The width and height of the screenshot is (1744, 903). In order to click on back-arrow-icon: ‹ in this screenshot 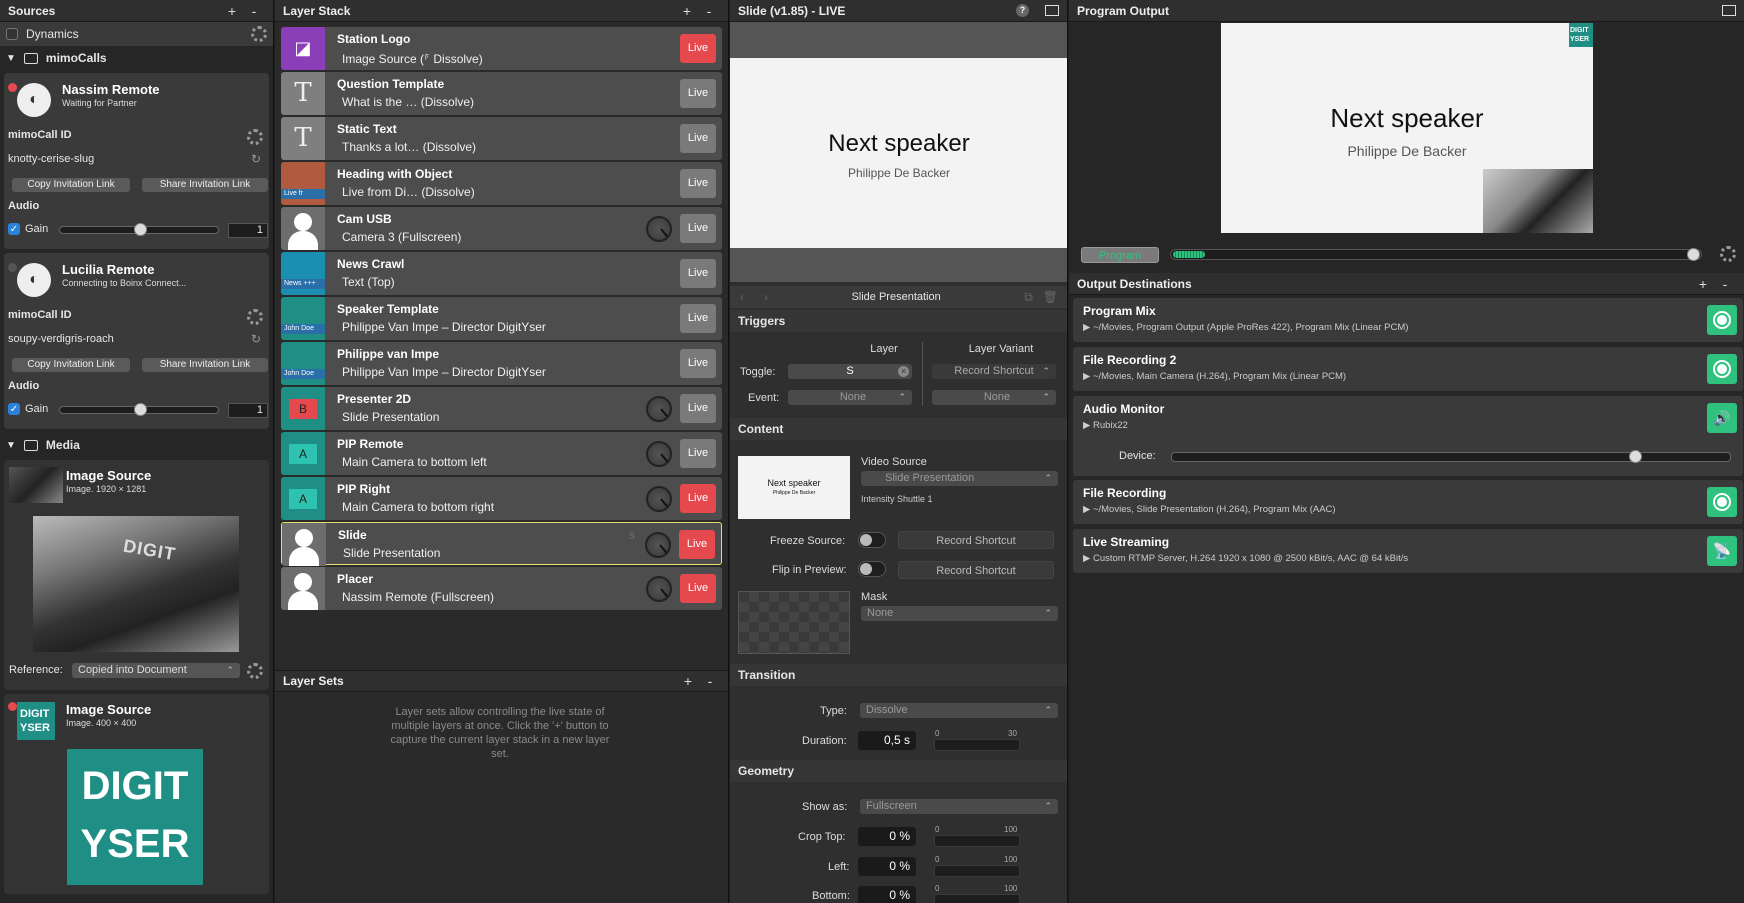, I will do `click(742, 297)`.